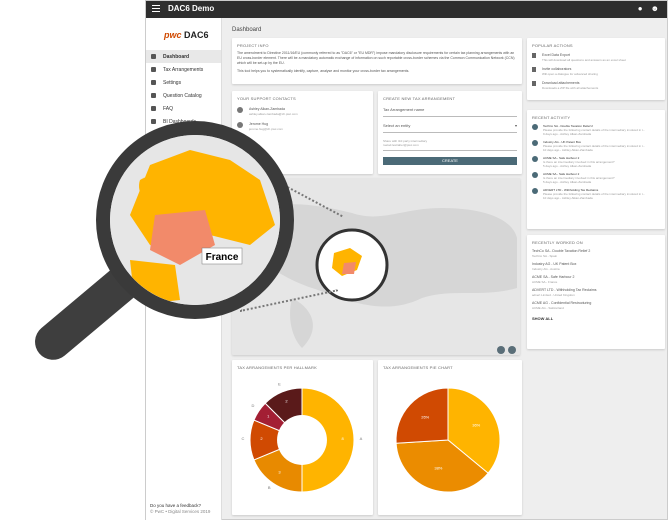  I want to click on category-label: C, so click(243, 438).